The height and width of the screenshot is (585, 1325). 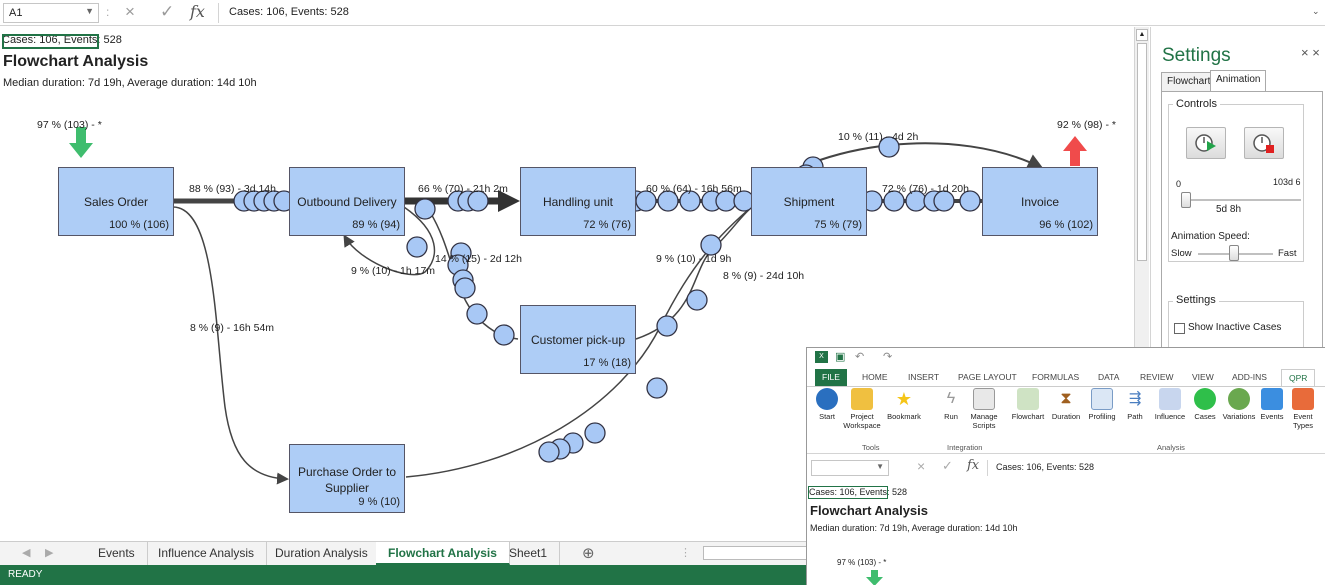 What do you see at coordinates (1179, 328) in the screenshot?
I see `show-inactive-checkbox` at bounding box center [1179, 328].